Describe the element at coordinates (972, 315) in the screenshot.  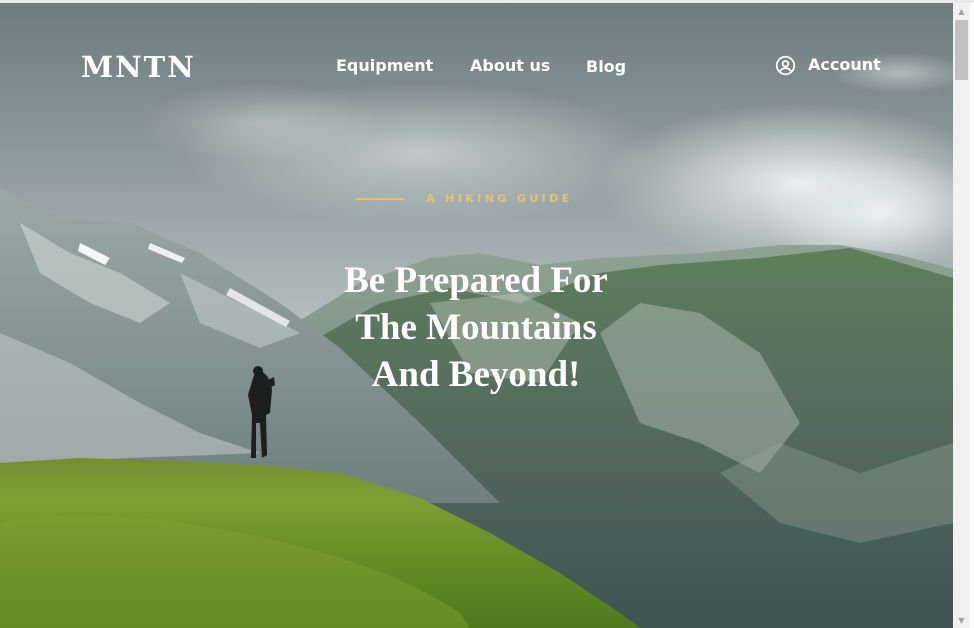
I see `window-right-edge` at that location.